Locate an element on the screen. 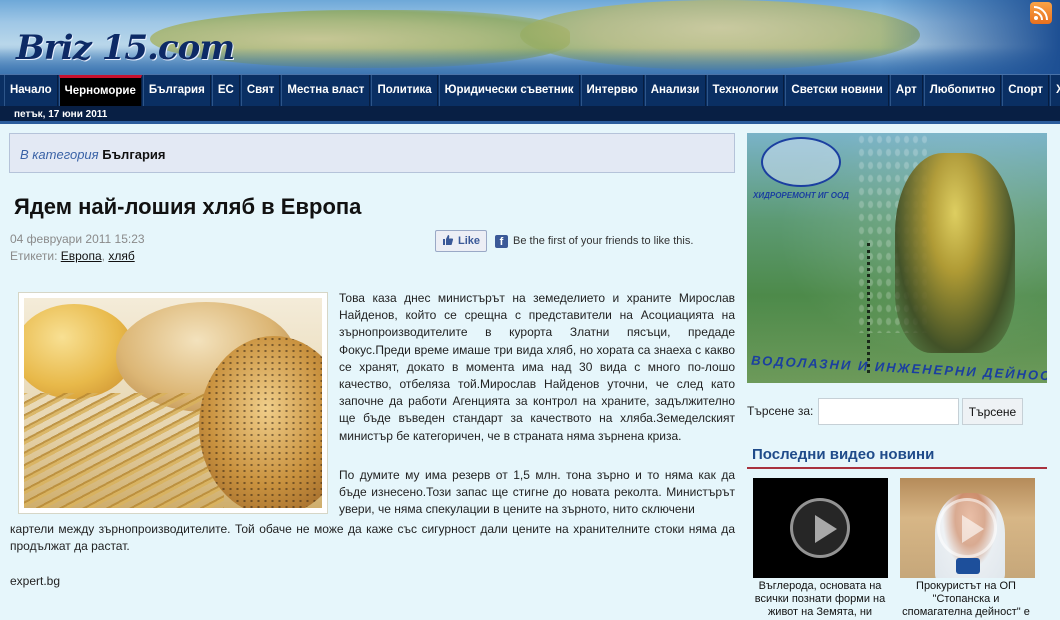 The width and height of the screenshot is (1060, 620). tag-link: хляб is located at coordinates (121, 256).